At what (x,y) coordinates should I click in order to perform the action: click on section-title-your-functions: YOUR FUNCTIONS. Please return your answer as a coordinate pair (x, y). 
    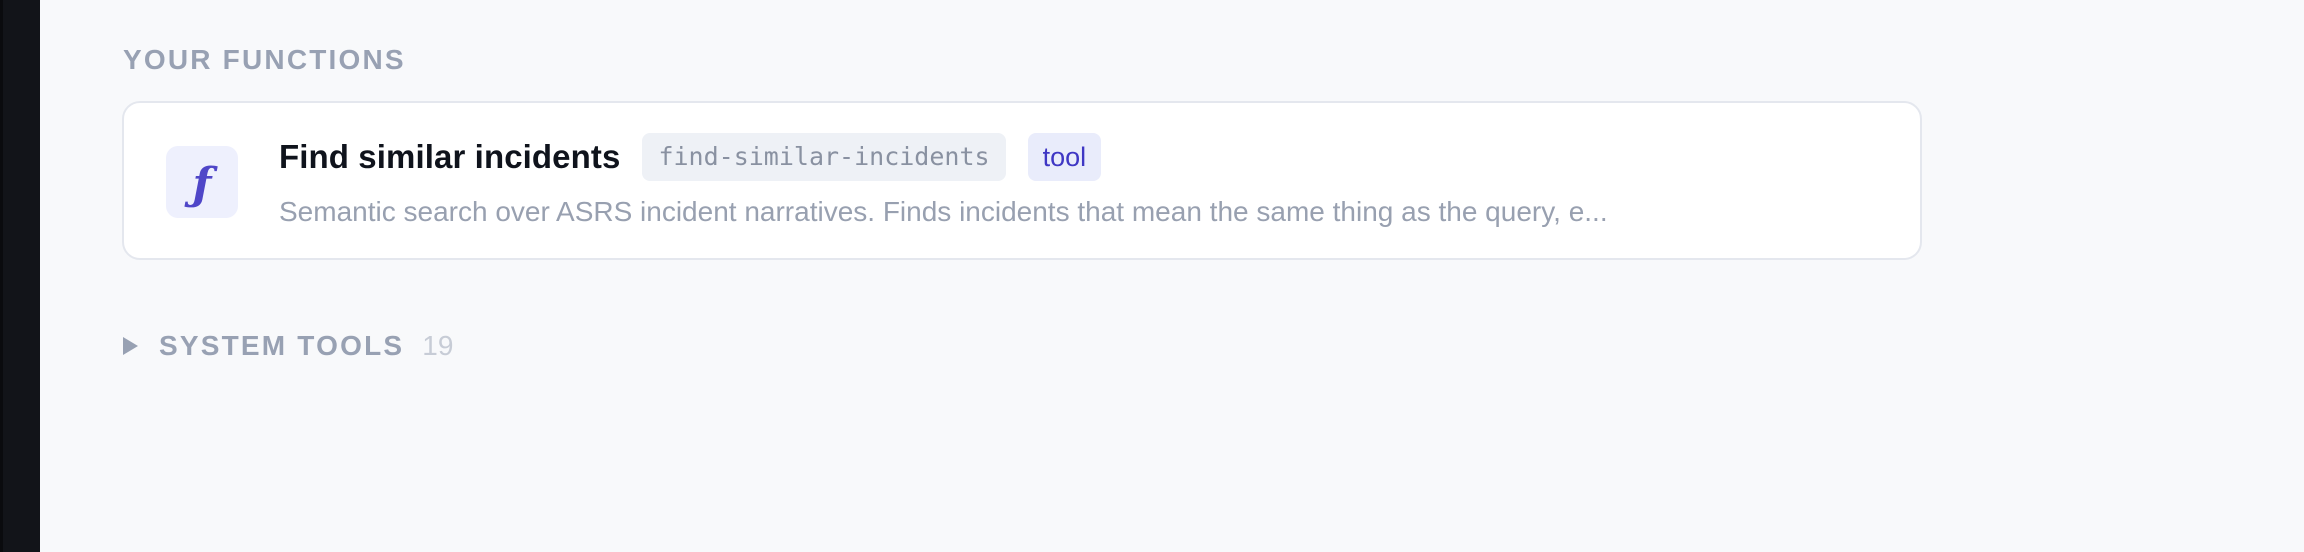
    Looking at the image, I should click on (264, 59).